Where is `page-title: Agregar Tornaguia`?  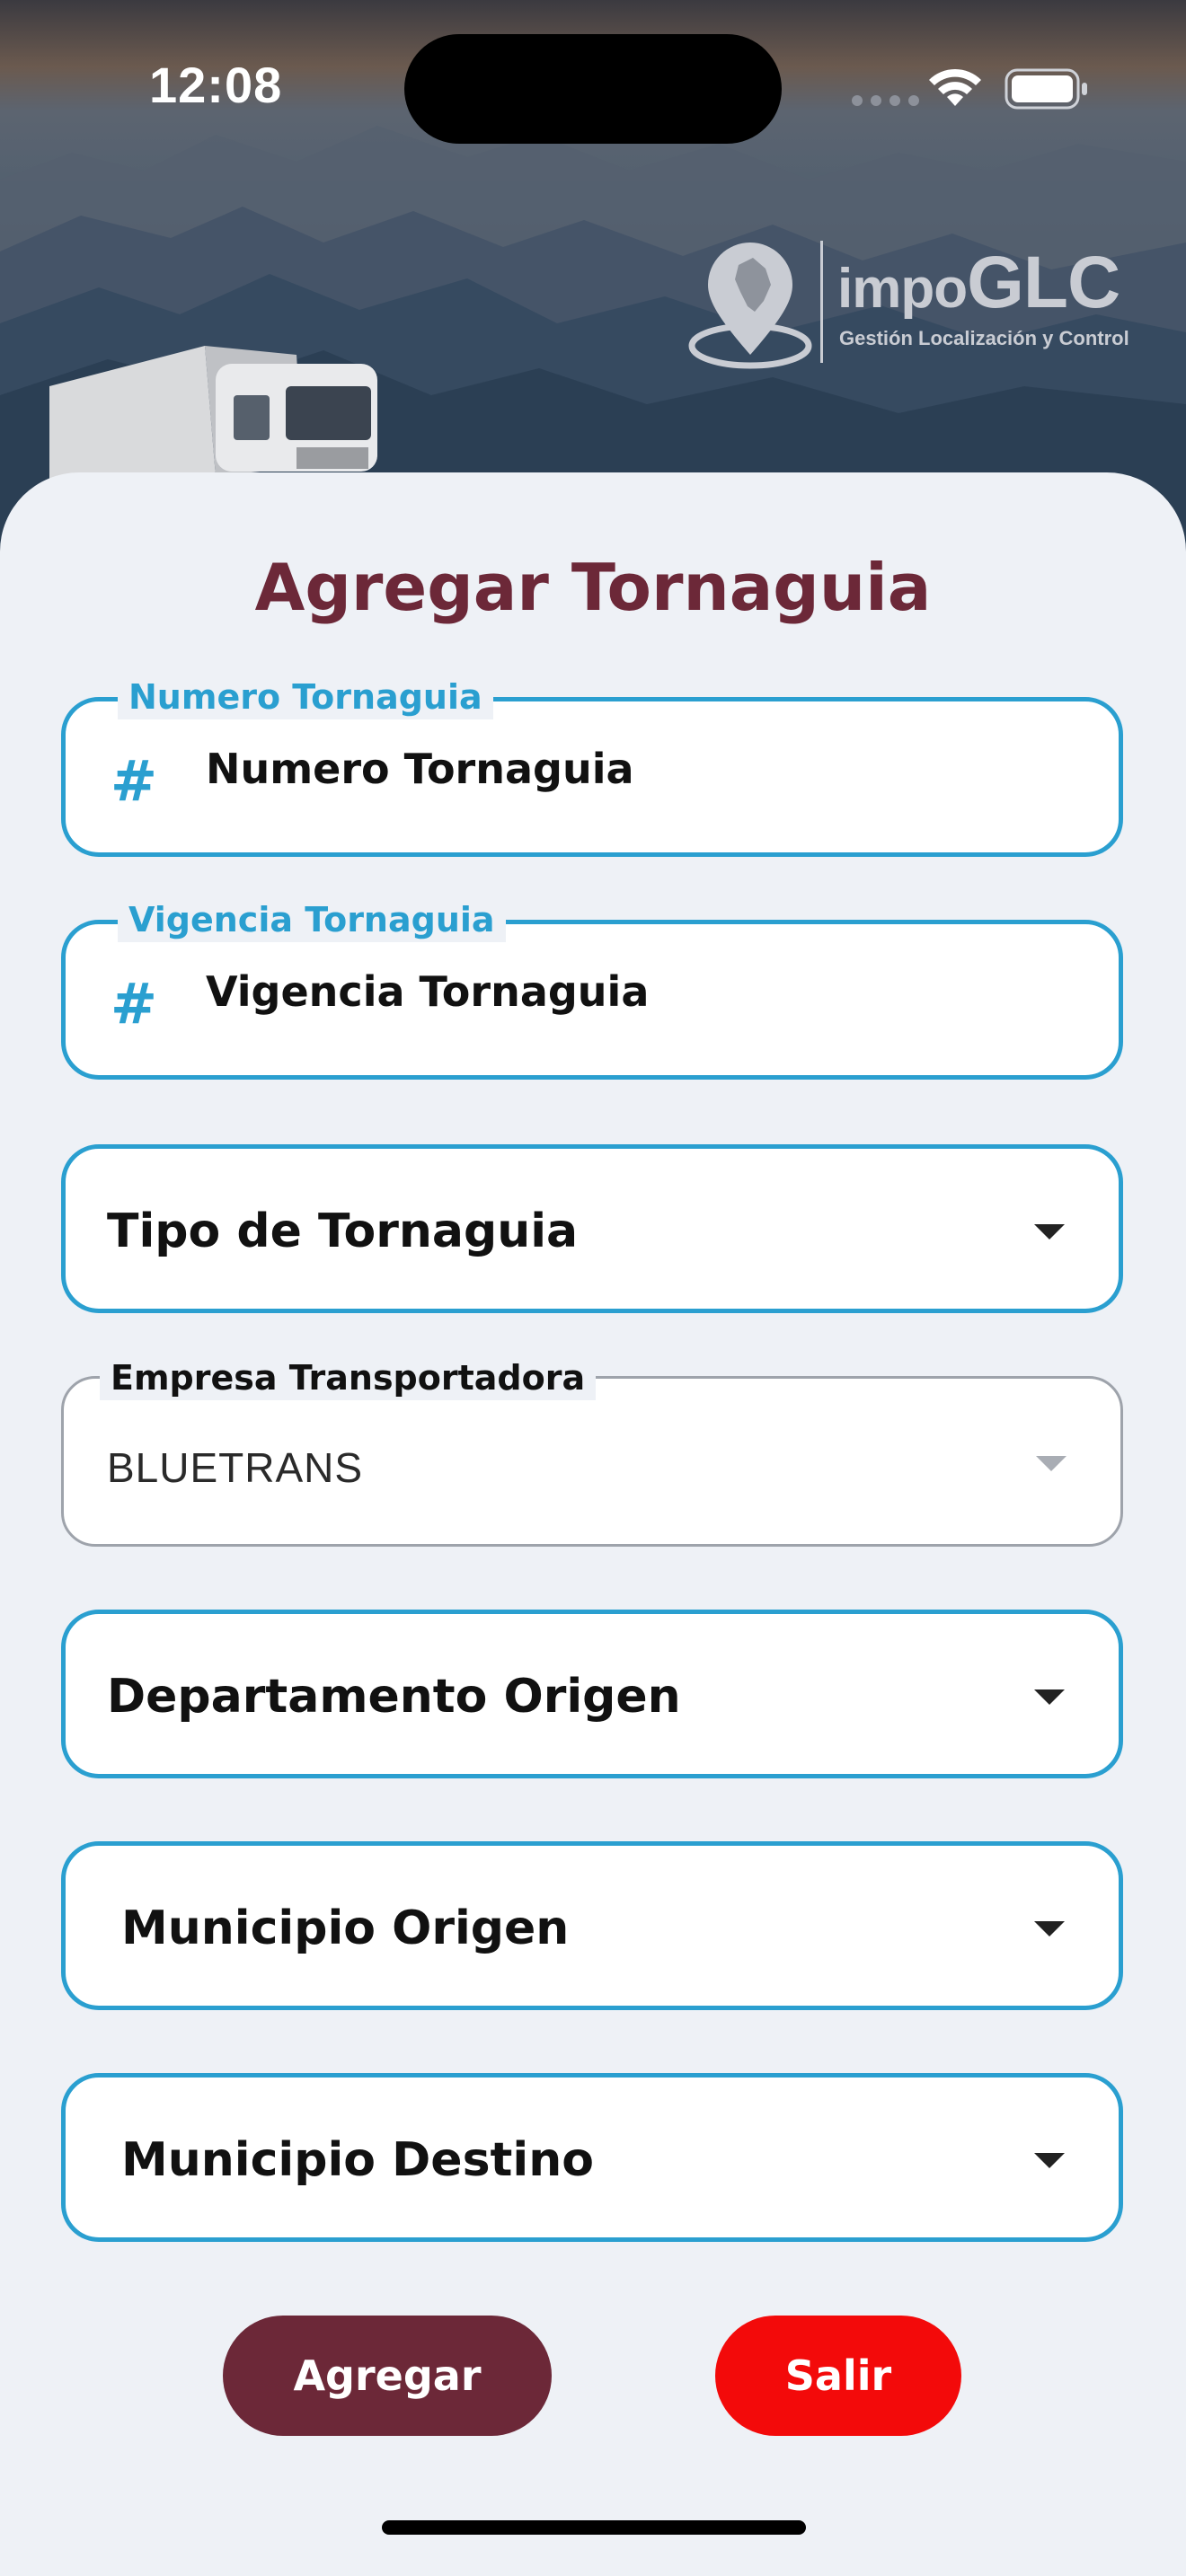
page-title: Agregar Tornaguia is located at coordinates (593, 587).